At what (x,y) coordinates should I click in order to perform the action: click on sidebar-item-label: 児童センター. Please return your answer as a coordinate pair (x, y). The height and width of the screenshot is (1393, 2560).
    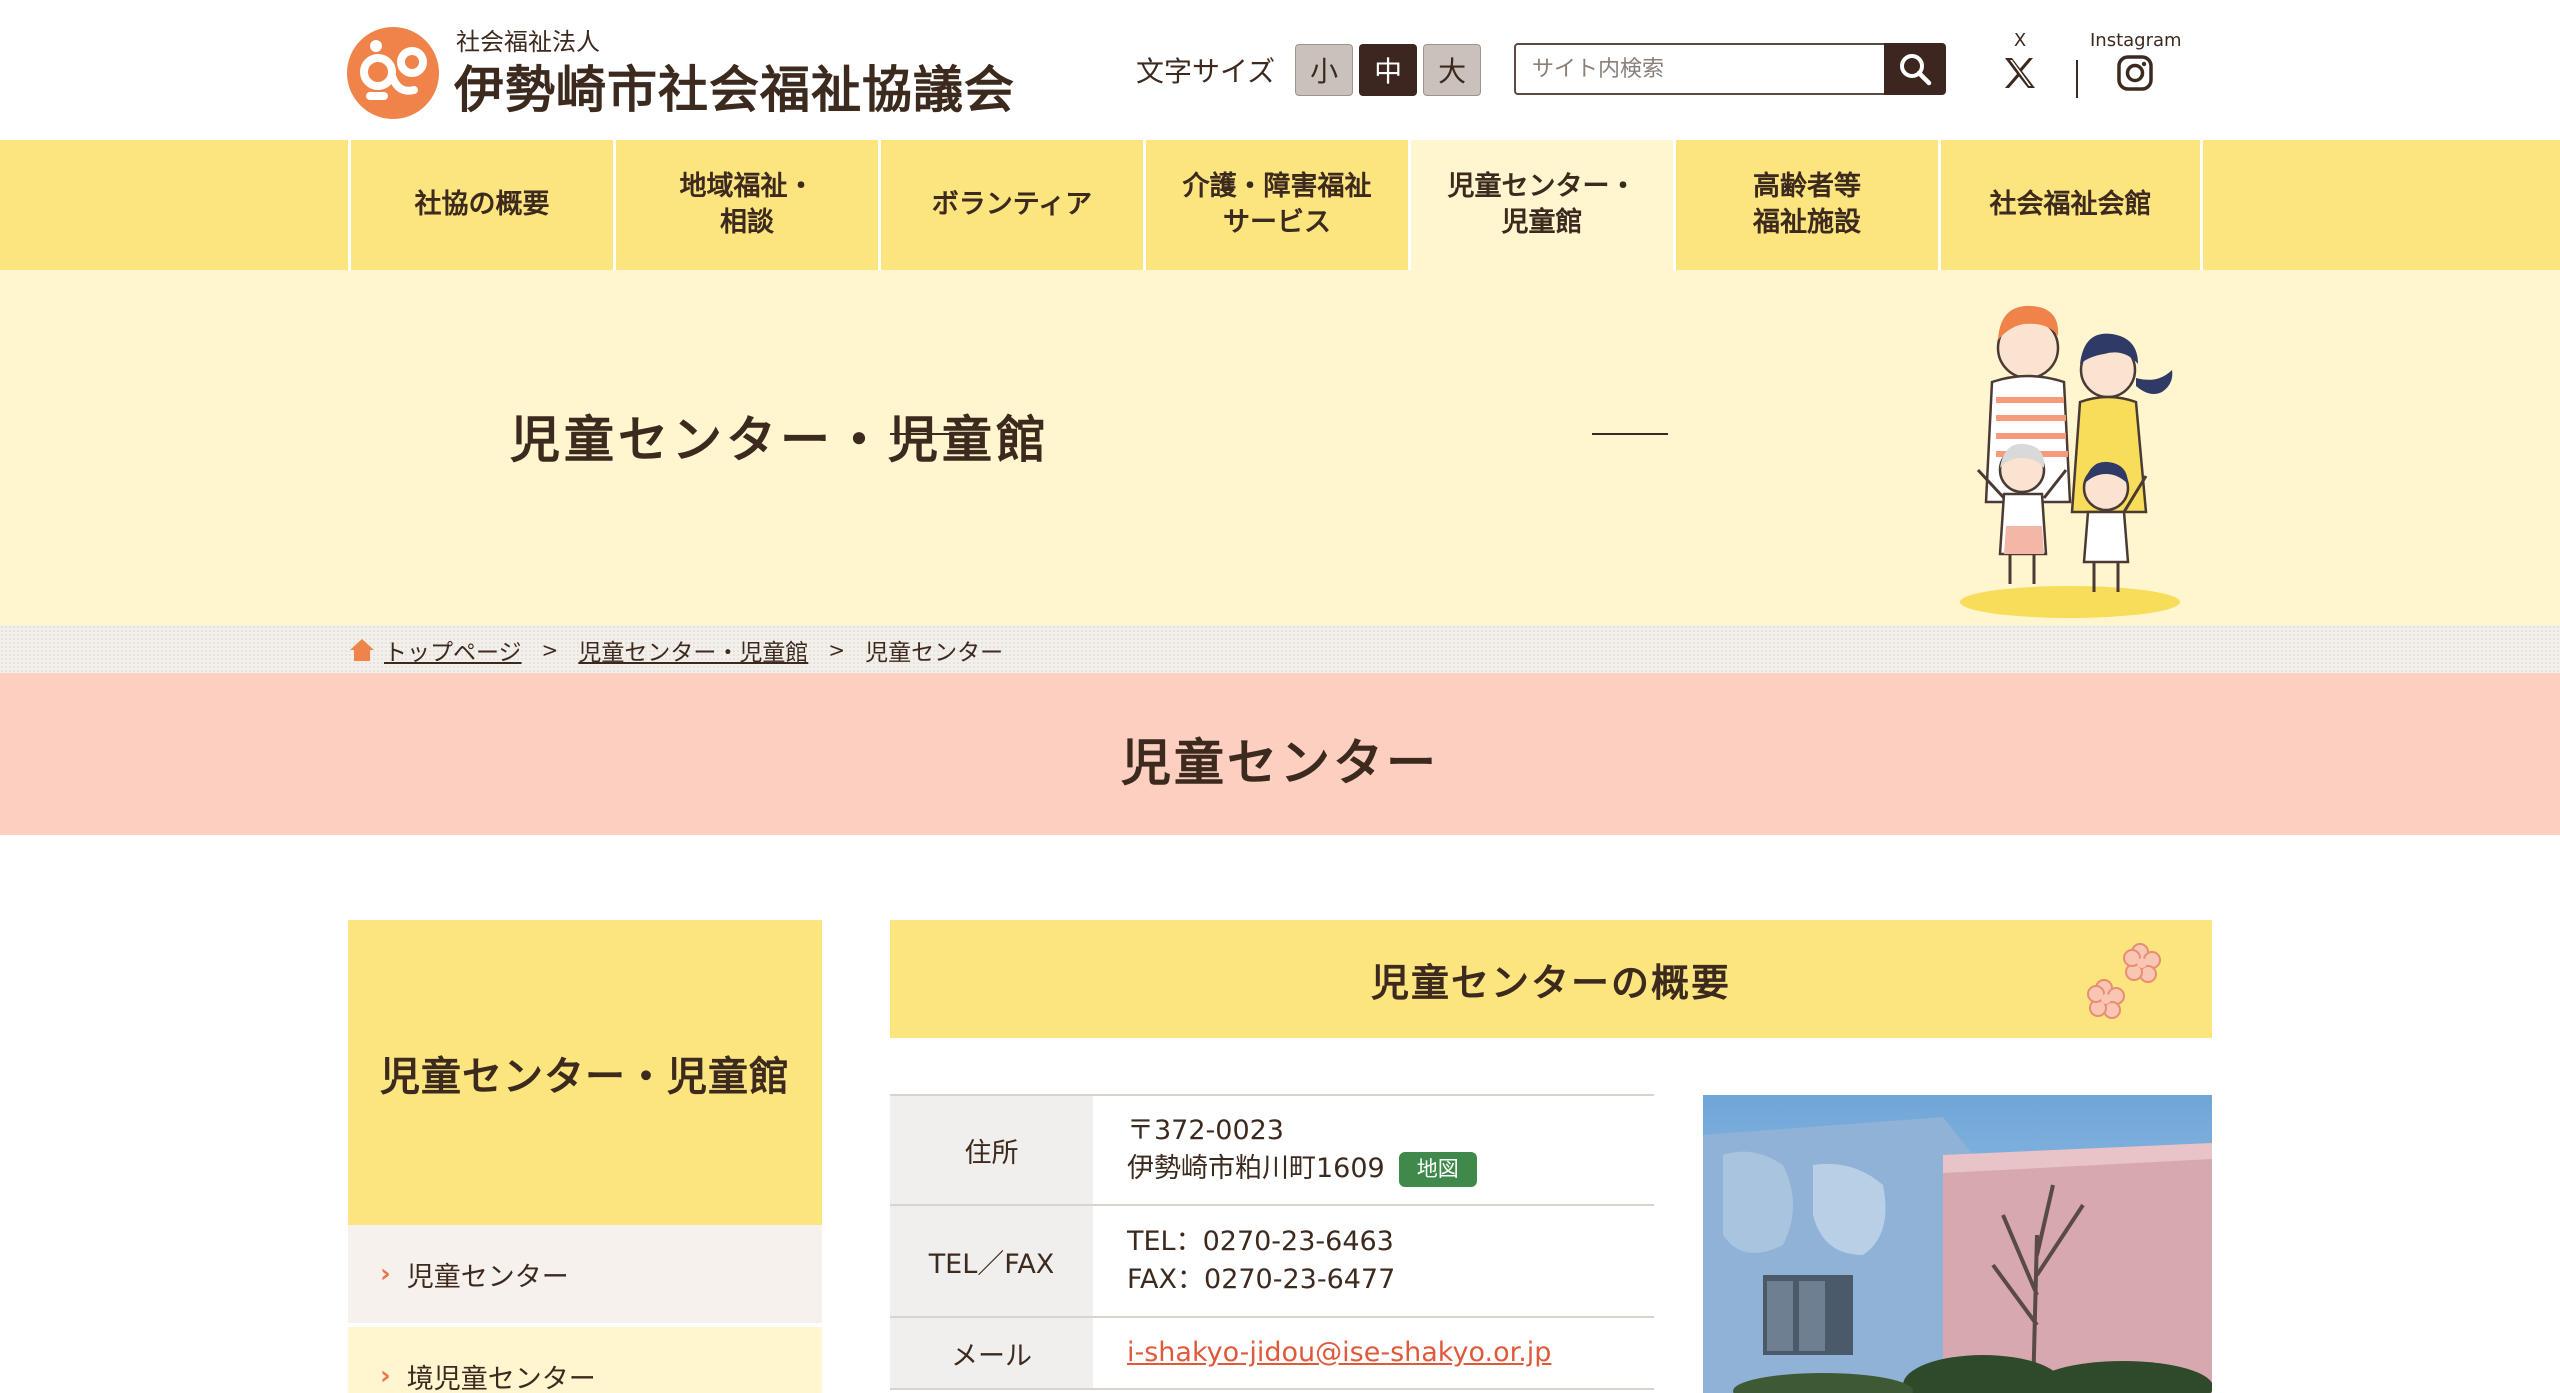
    Looking at the image, I should click on (487, 1277).